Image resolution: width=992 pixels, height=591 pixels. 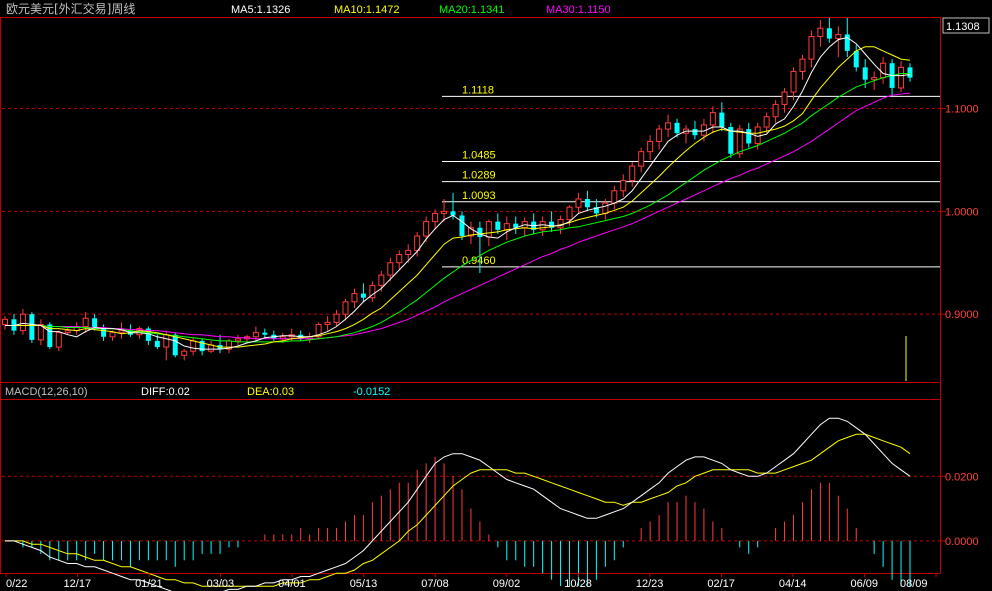 What do you see at coordinates (650, 584) in the screenshot?
I see `x-tick-label: 12/23` at bounding box center [650, 584].